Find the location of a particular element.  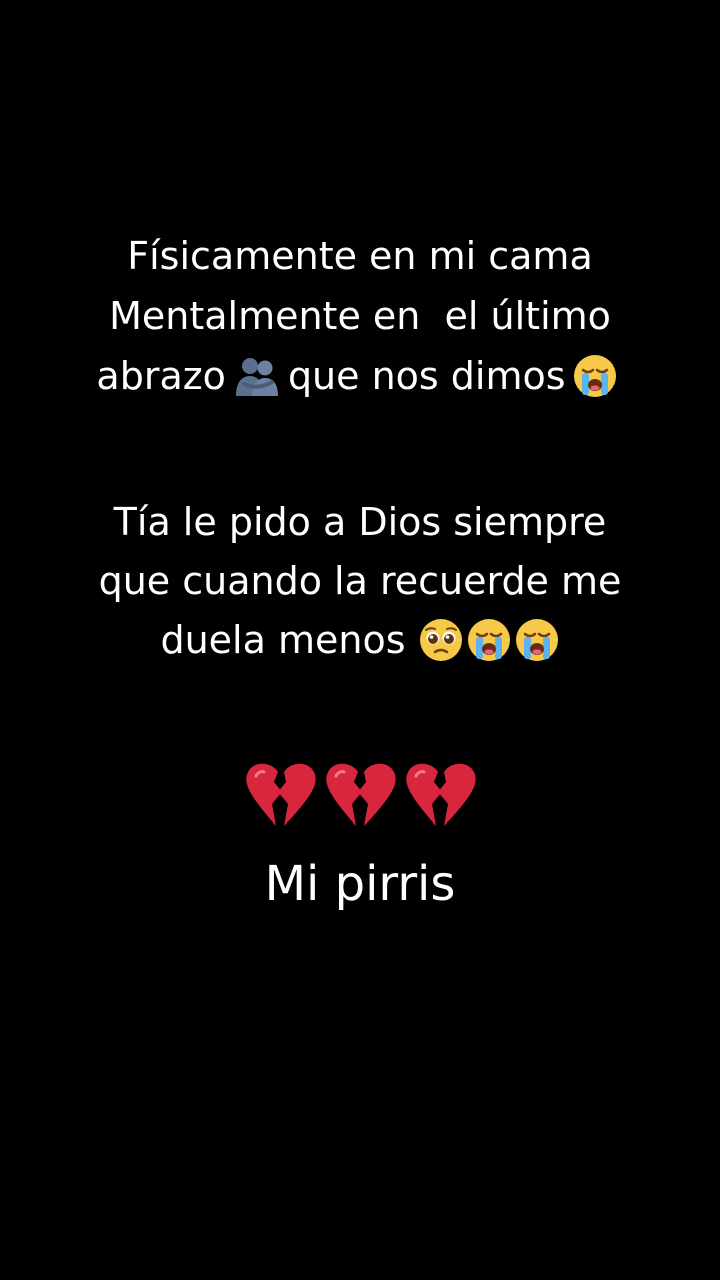

stanza1-line2: Mentalmente en el último is located at coordinates (360, 316).